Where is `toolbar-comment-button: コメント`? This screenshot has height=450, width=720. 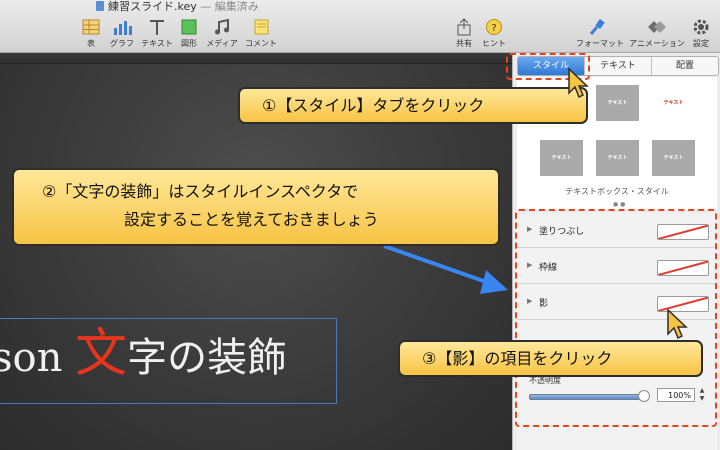
toolbar-comment-button: コメント is located at coordinates (261, 34).